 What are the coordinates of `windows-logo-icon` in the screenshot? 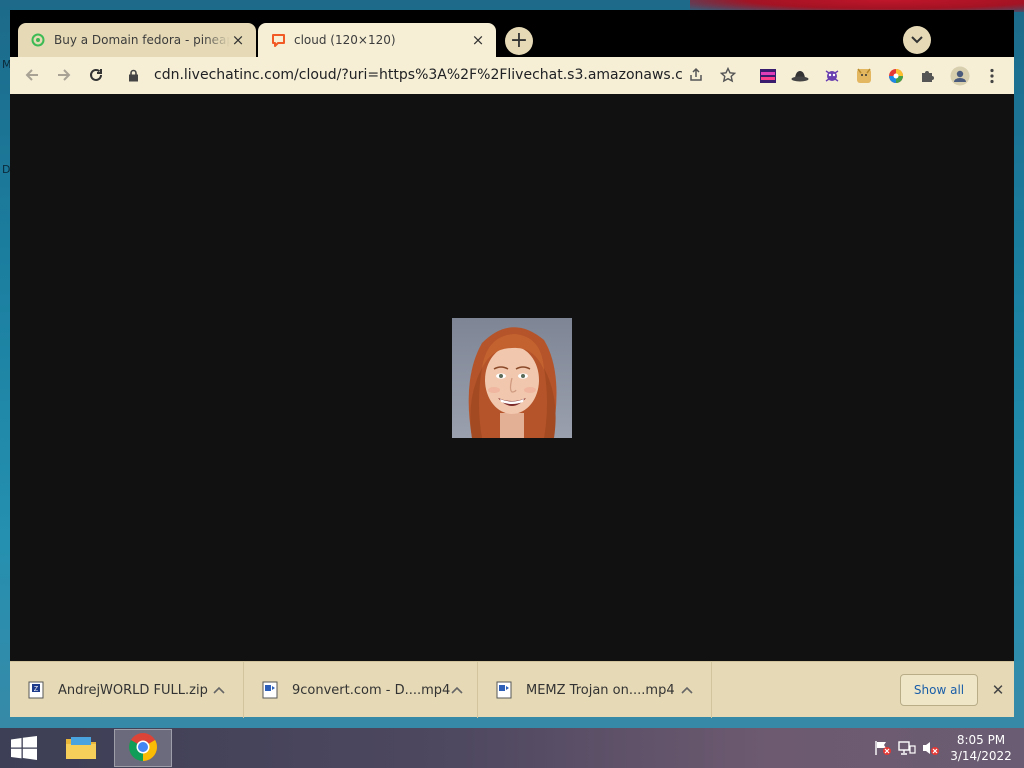 It's located at (24, 749).